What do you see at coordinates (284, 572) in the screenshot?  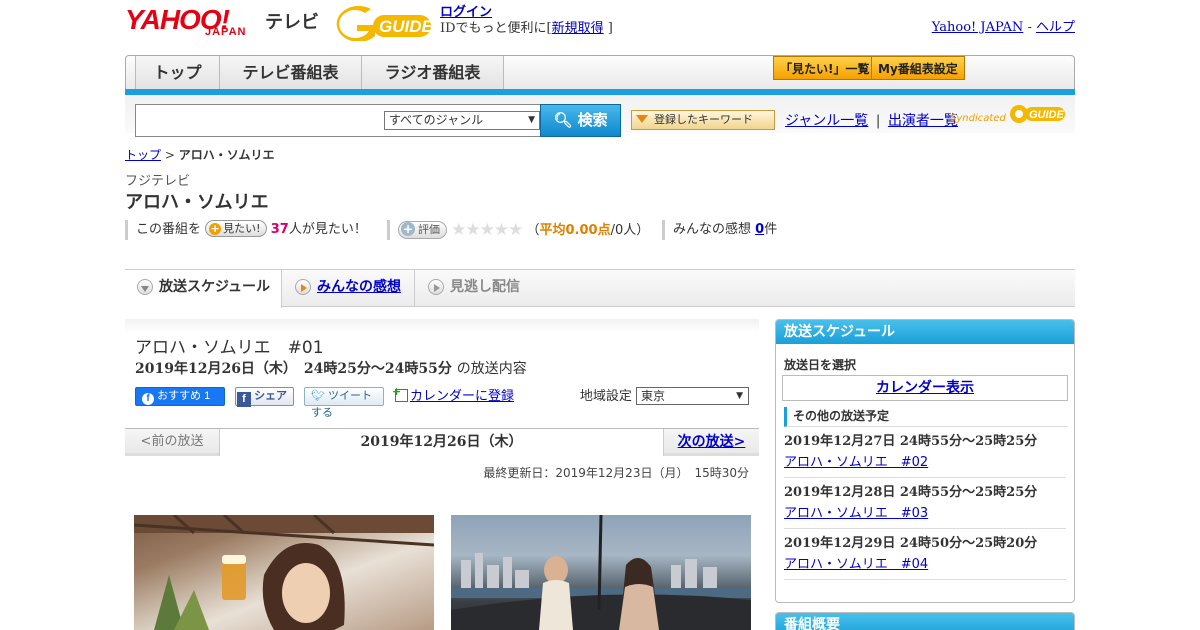 I see `episode-photo-1-art` at bounding box center [284, 572].